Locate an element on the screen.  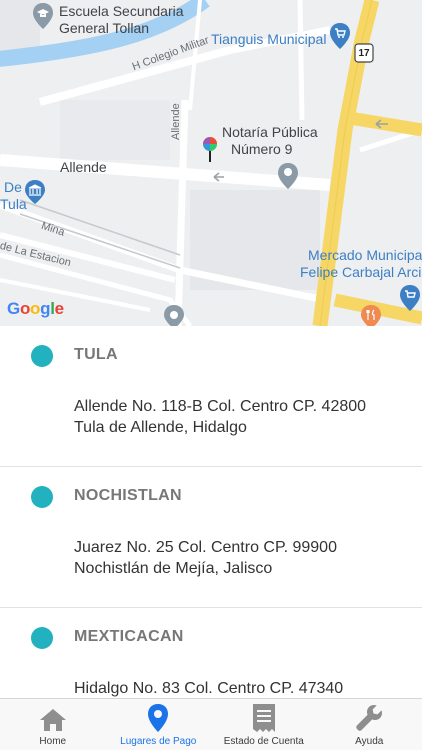
map-label-mercado-line1: Mercado Municipal is located at coordinates (365, 255).